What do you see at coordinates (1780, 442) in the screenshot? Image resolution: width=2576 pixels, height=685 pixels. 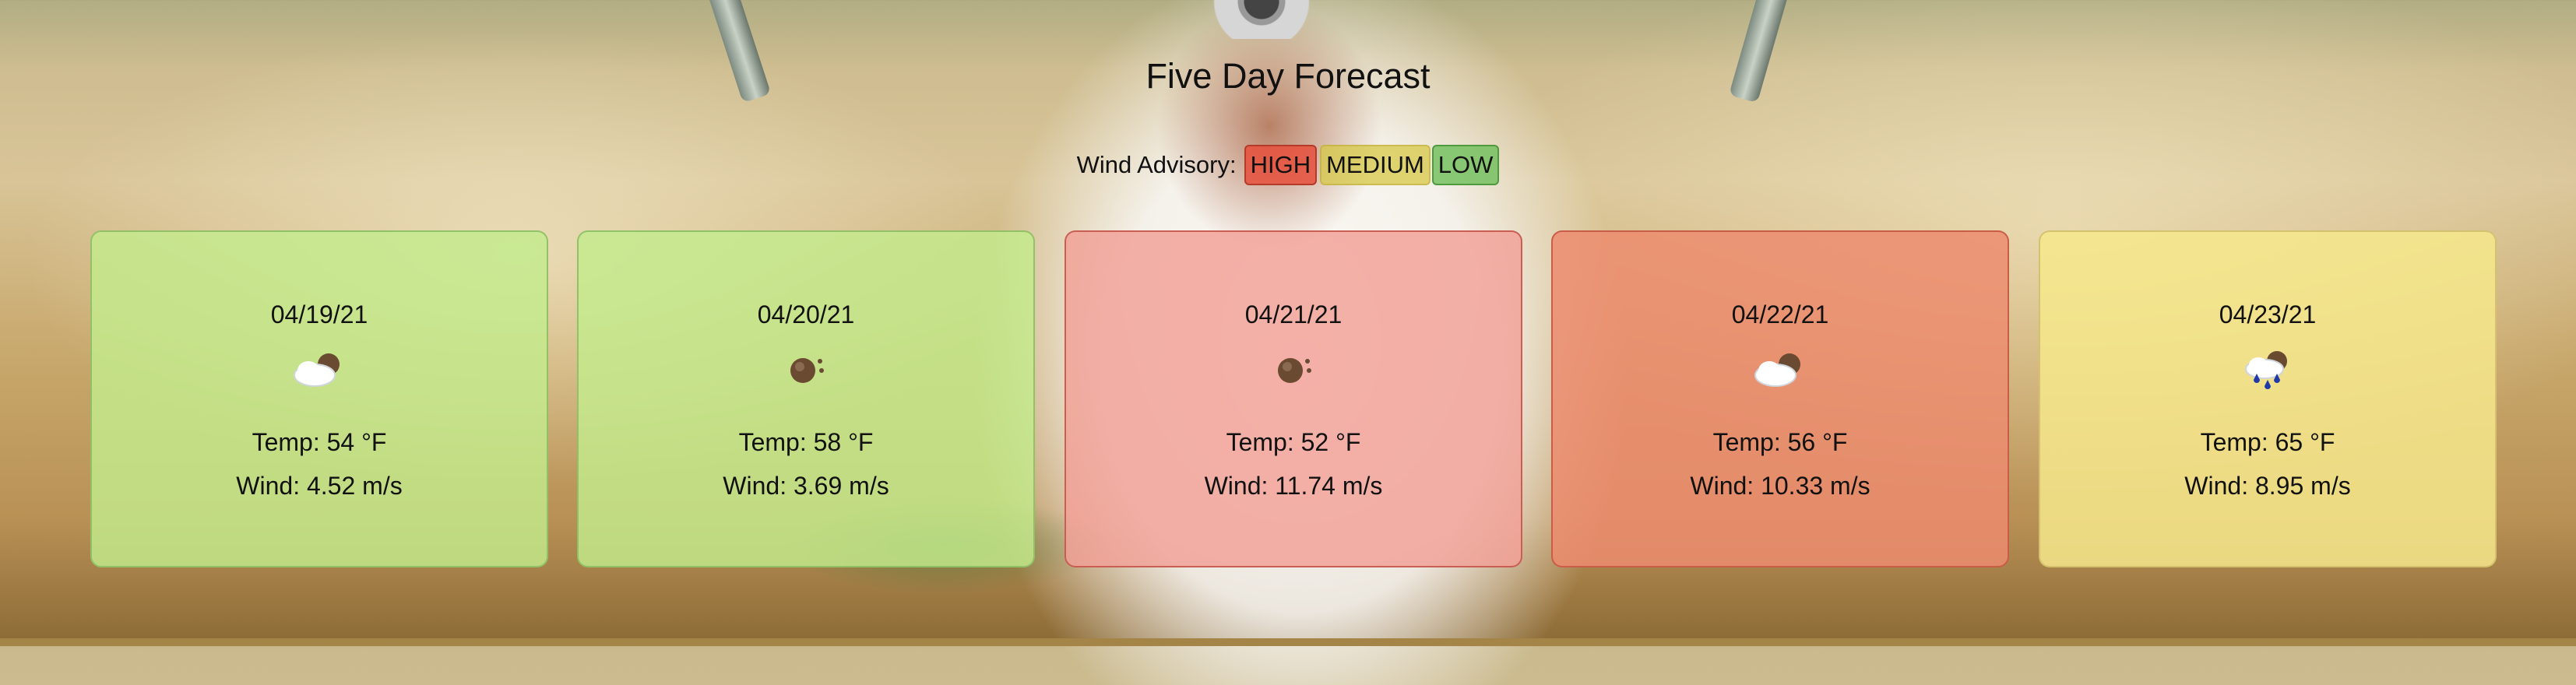 I see `forecast-temp: Temp: 56 °F` at bounding box center [1780, 442].